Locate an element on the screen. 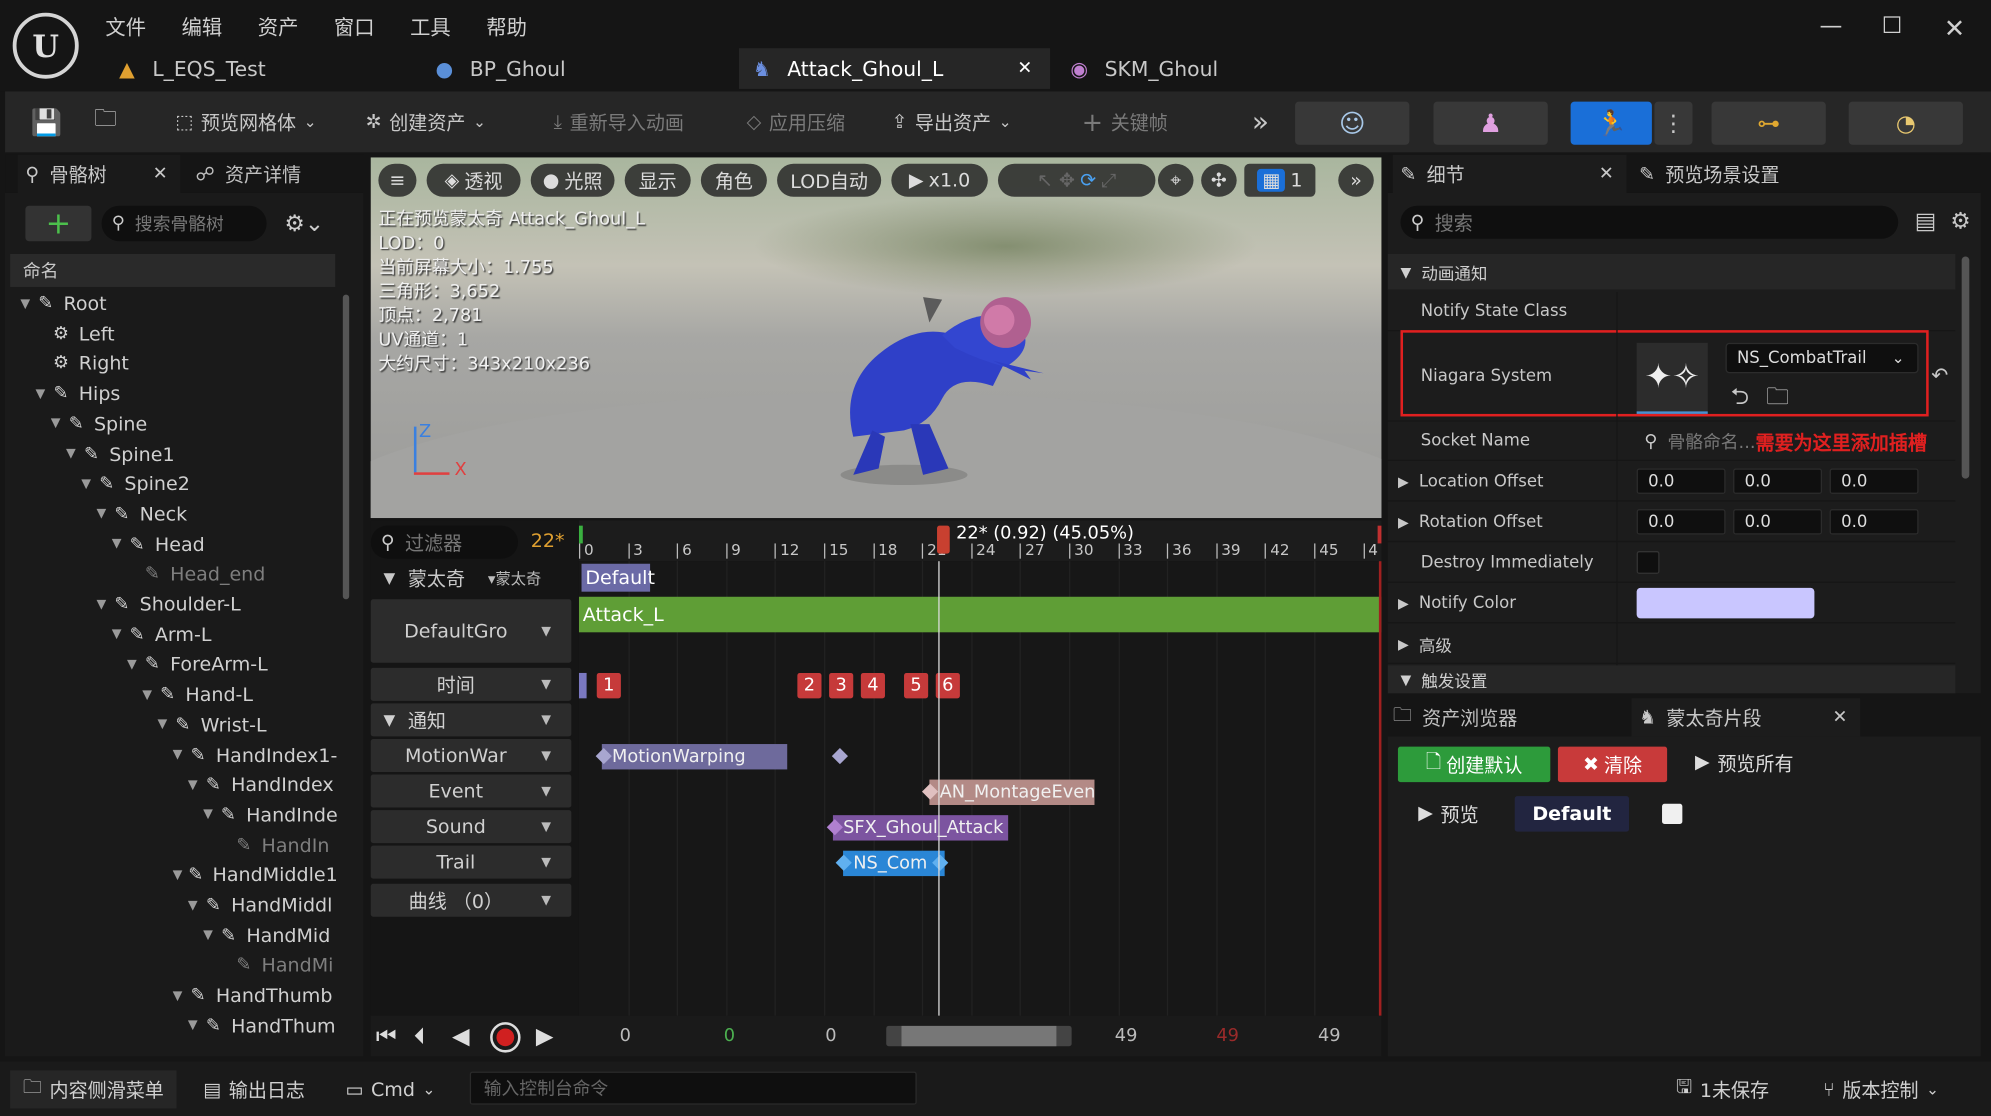 The height and width of the screenshot is (1116, 1991). notify-color-swatch is located at coordinates (1725, 603).